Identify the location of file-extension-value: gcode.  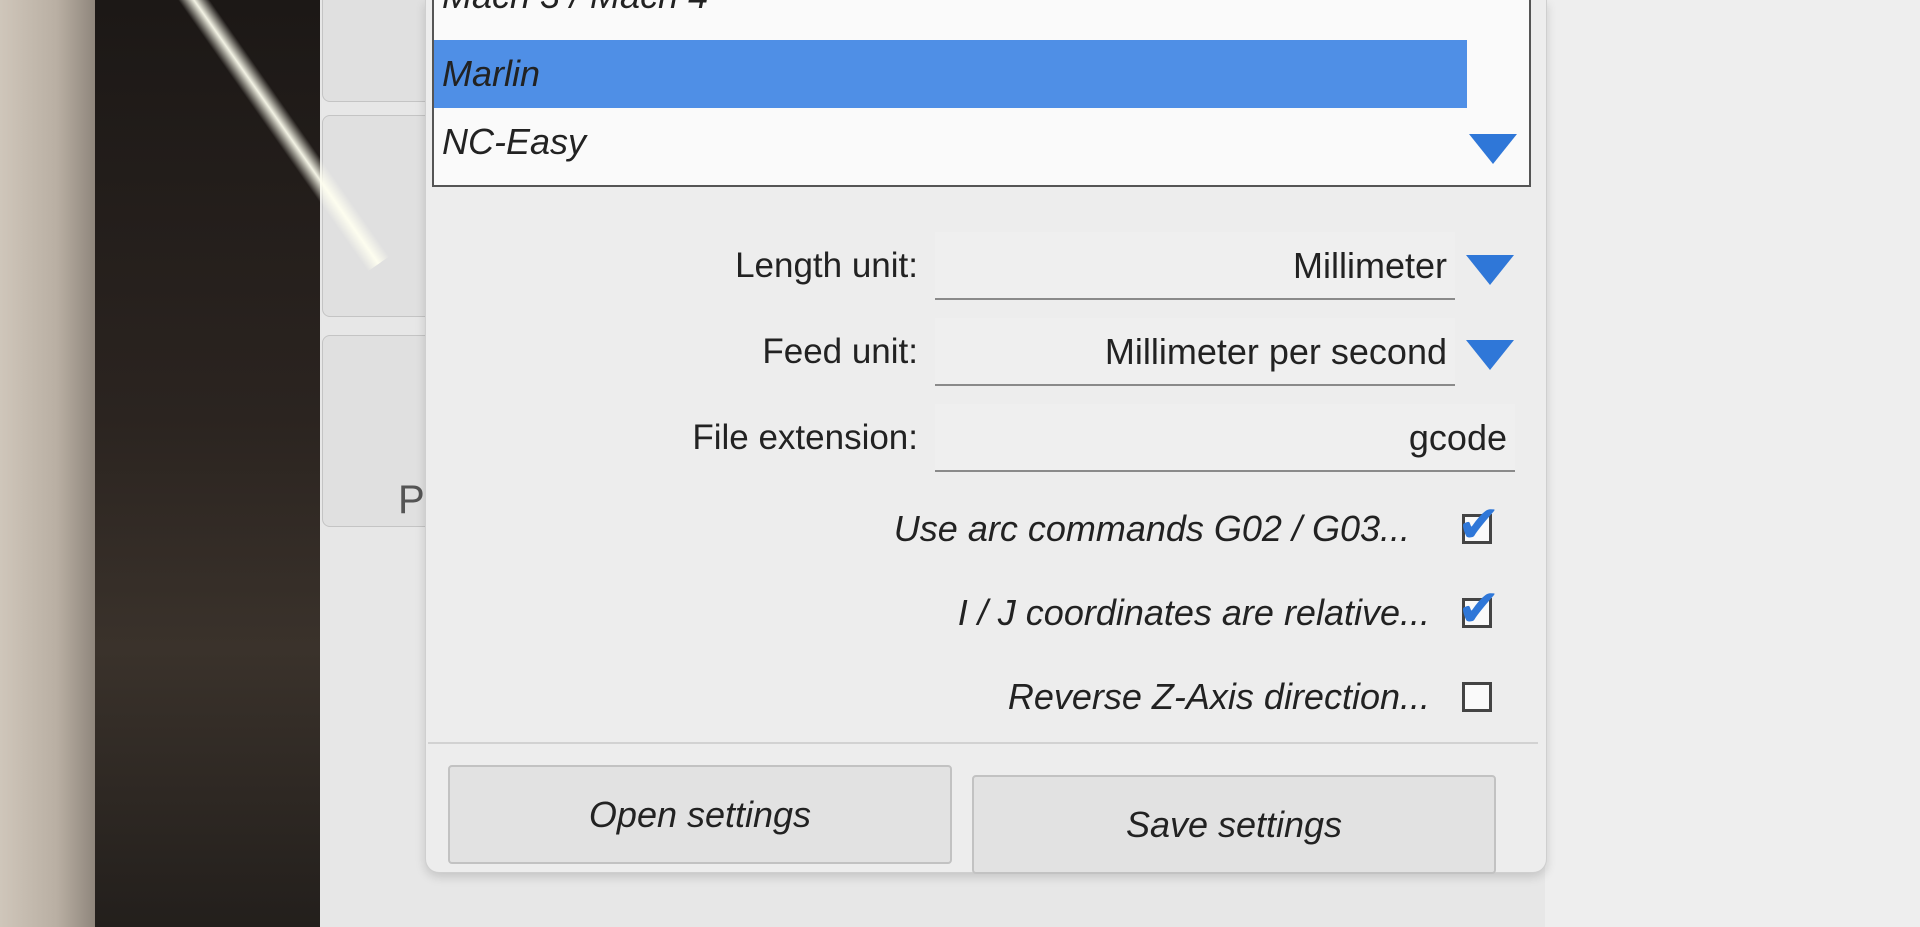
(1457, 437).